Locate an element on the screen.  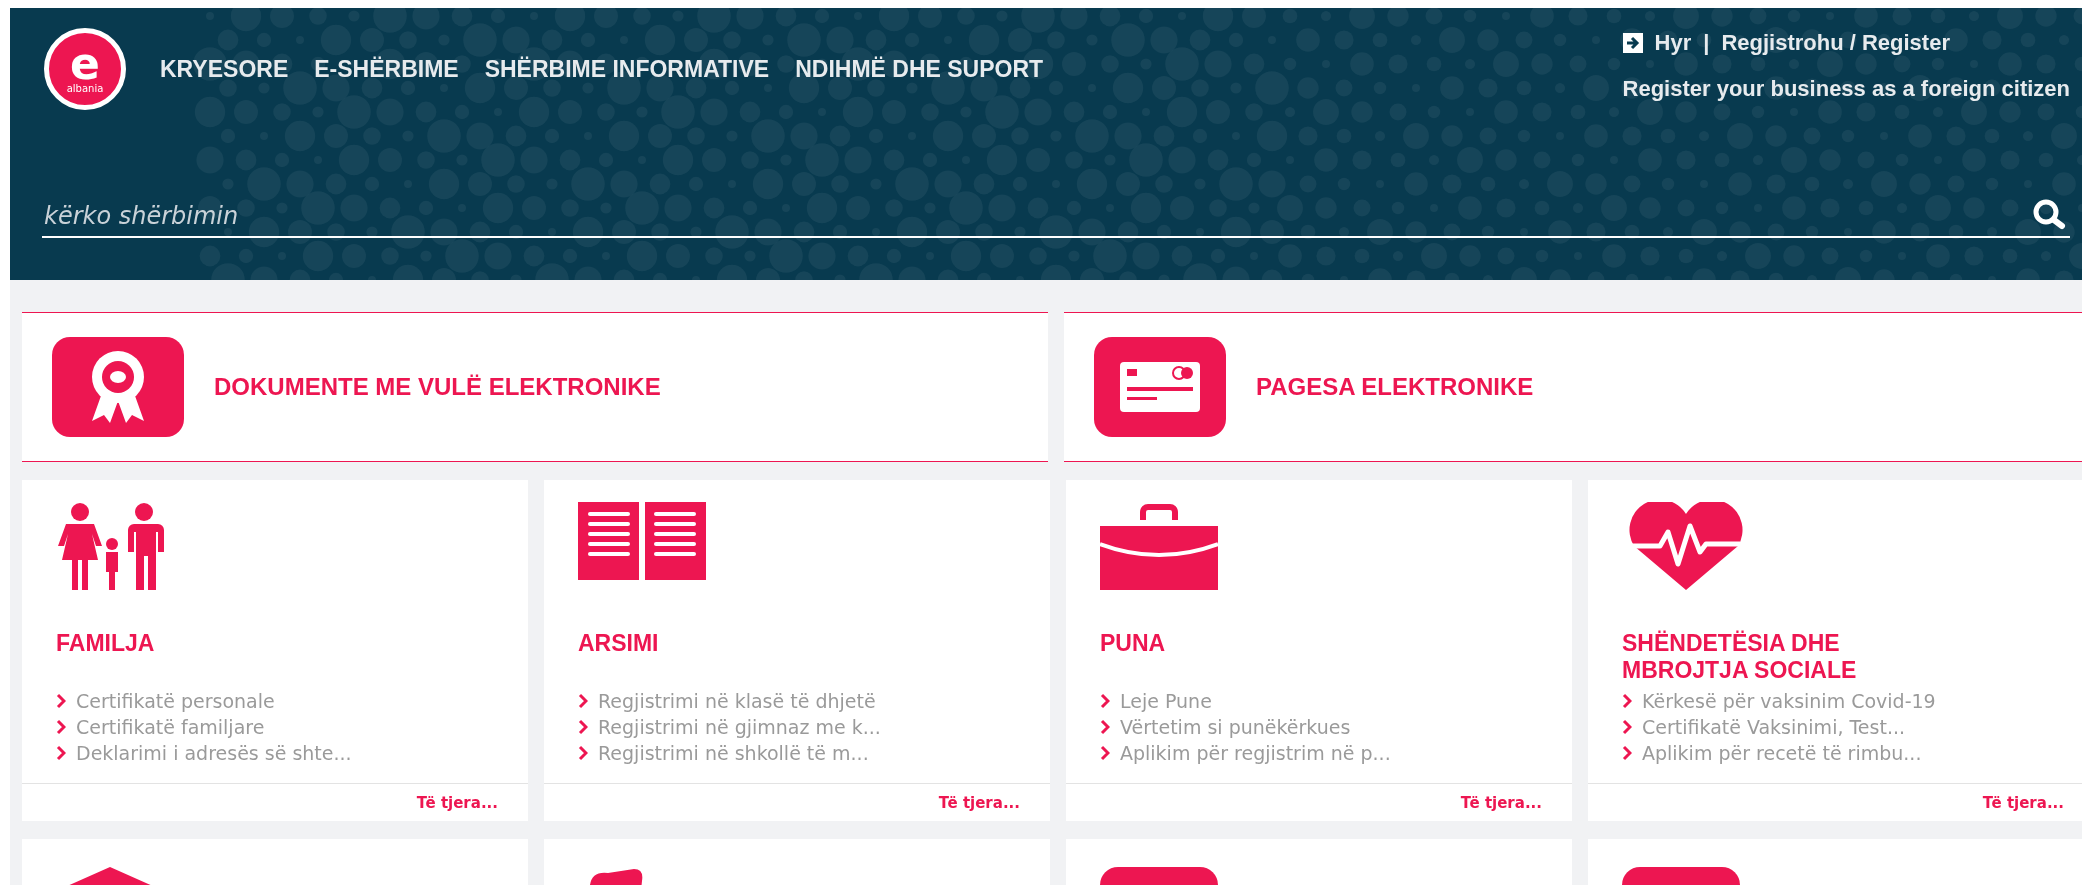
feature-card: DOKUMENTE ME VULË ELEKTRONIKE is located at coordinates (535, 387).